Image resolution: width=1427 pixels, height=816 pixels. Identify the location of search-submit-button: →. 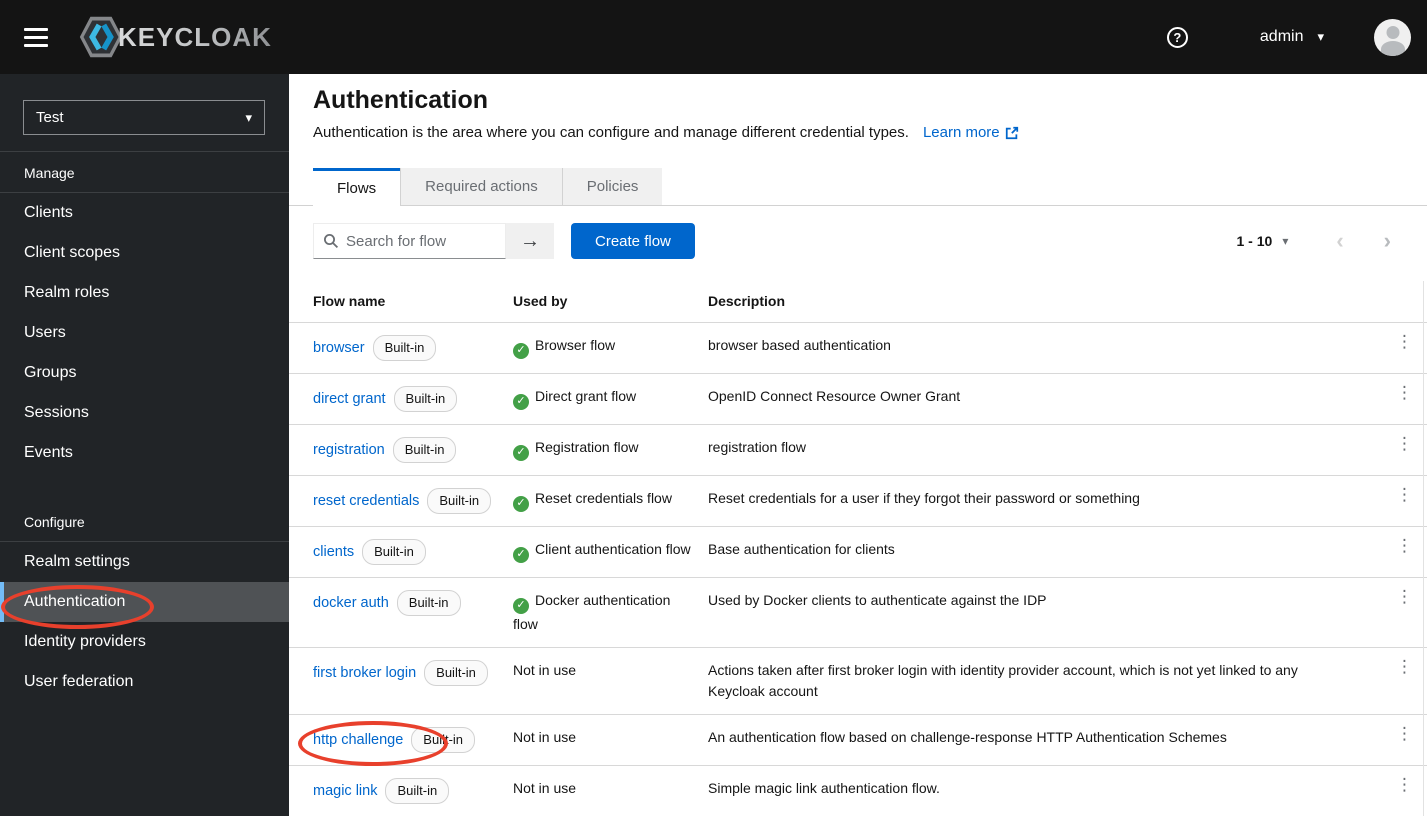
(530, 241).